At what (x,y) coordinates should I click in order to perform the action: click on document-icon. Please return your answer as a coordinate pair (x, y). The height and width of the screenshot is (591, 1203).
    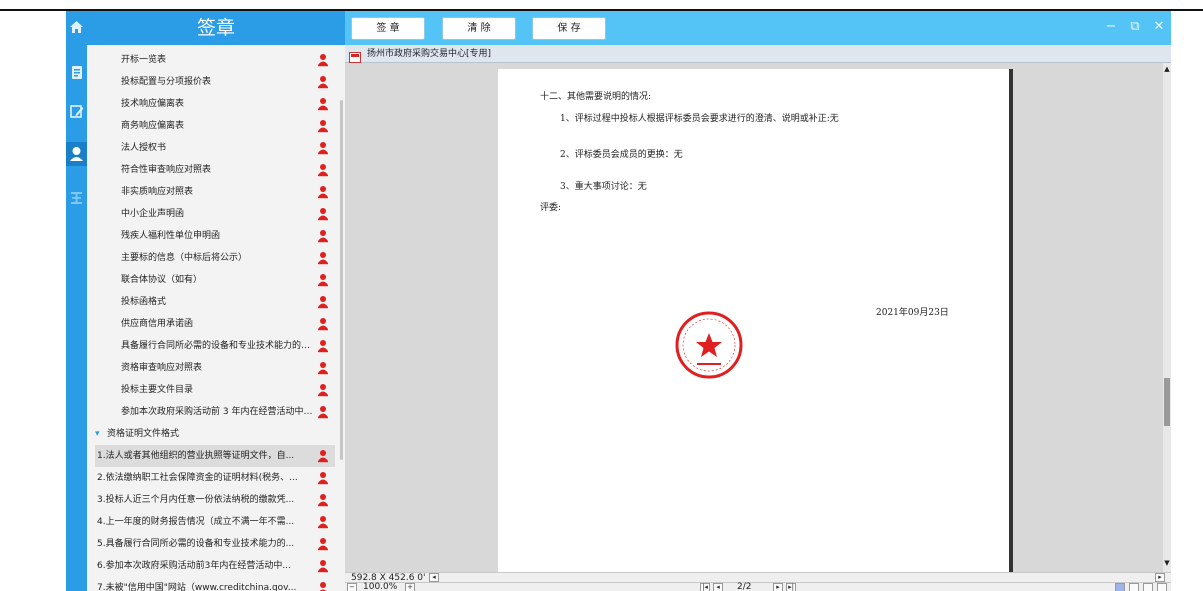
    Looking at the image, I should click on (76, 72).